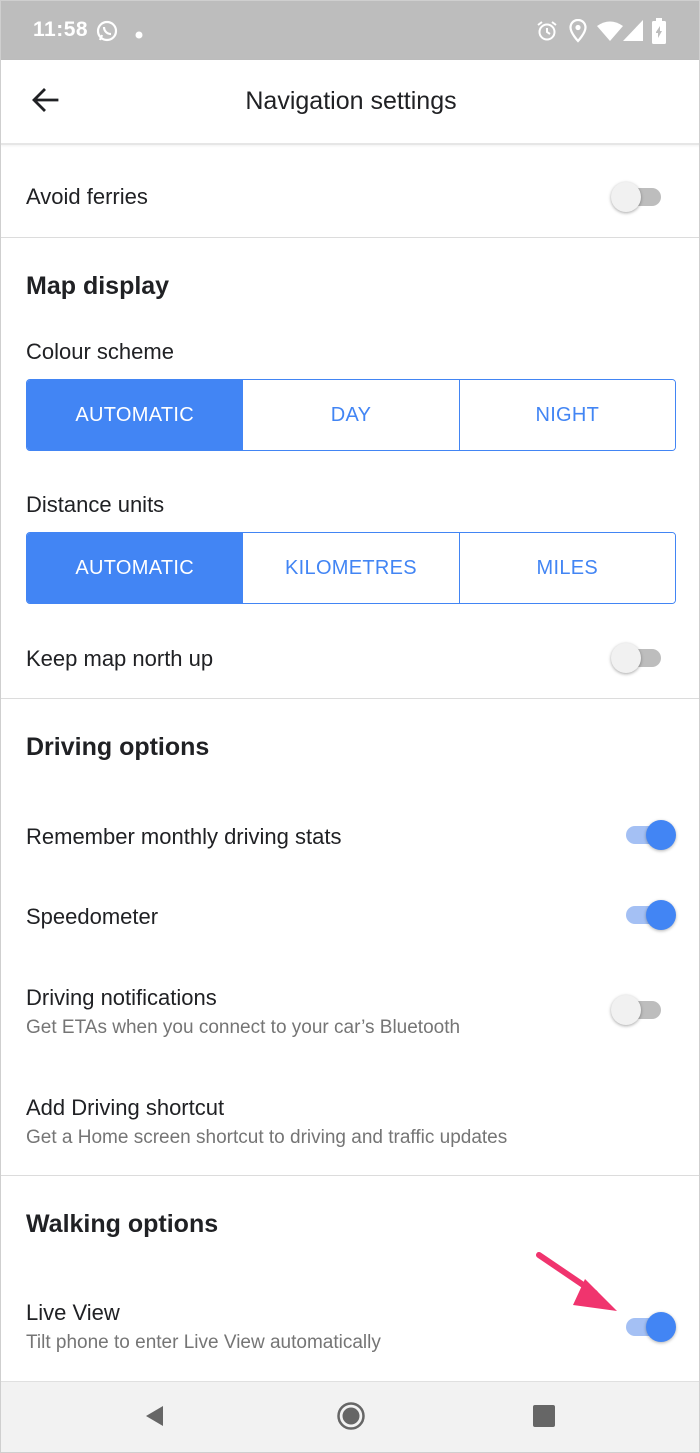 This screenshot has width=700, height=1453. What do you see at coordinates (547, 33) in the screenshot?
I see `alarm-icon` at bounding box center [547, 33].